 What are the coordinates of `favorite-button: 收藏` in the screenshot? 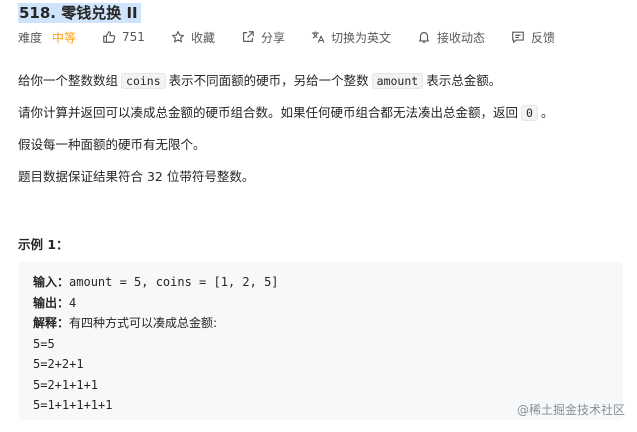 It's located at (193, 37).